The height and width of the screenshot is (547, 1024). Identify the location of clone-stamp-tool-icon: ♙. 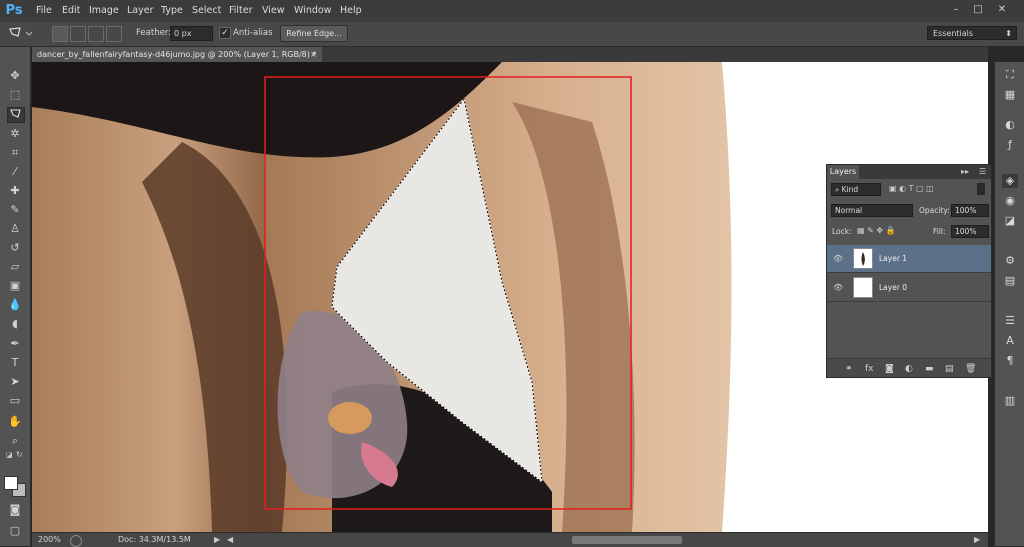
(15, 229).